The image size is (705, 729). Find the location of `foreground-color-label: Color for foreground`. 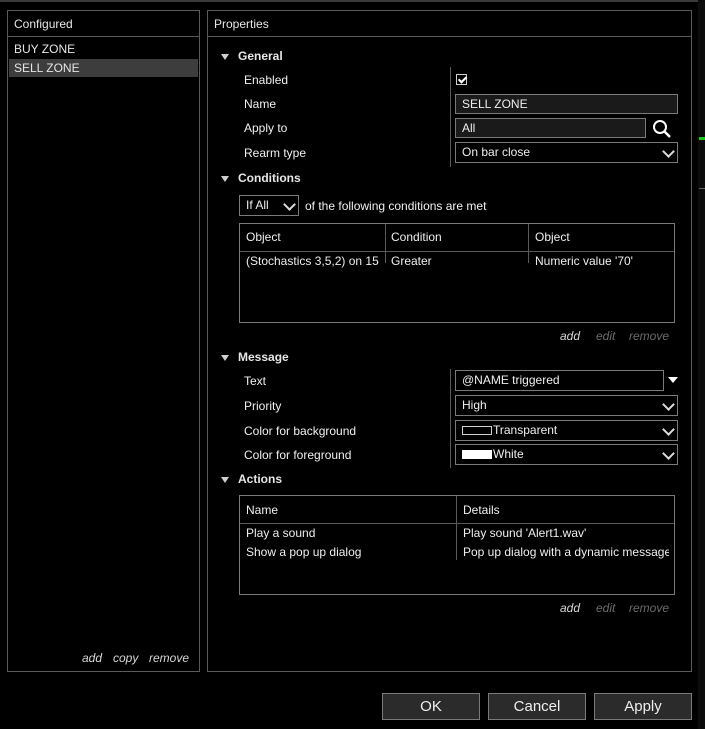

foreground-color-label: Color for foreground is located at coordinates (298, 455).